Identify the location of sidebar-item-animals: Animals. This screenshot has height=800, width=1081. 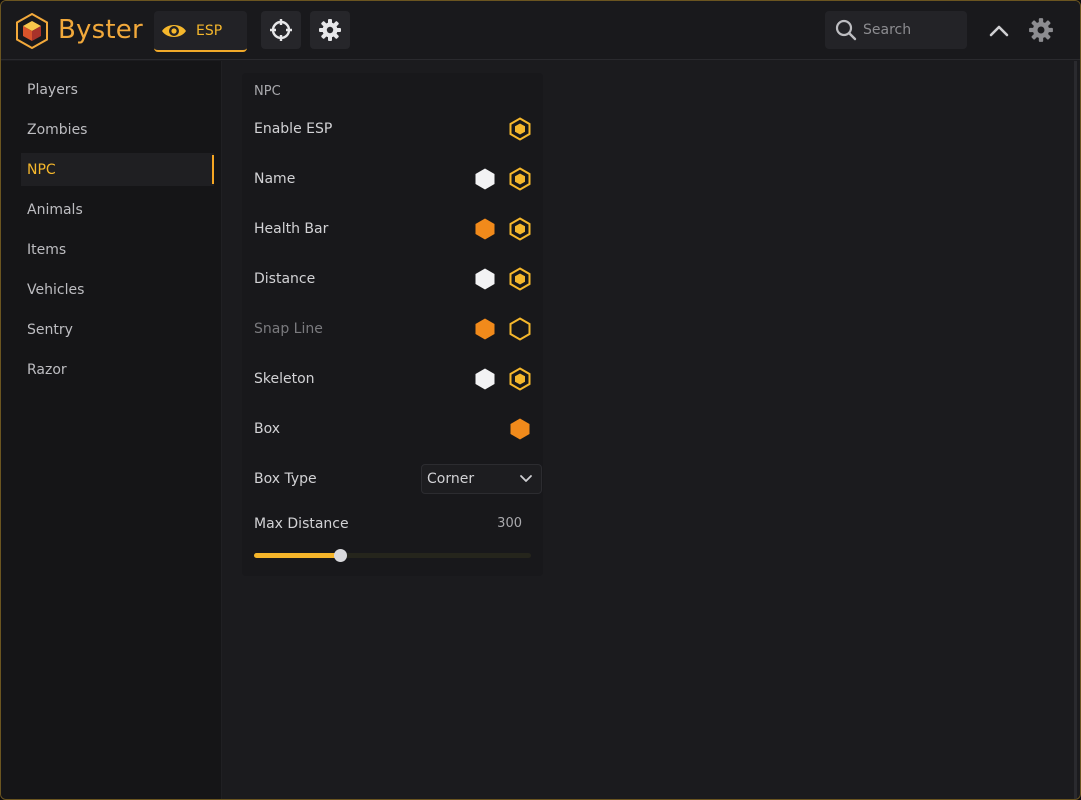
(117, 209).